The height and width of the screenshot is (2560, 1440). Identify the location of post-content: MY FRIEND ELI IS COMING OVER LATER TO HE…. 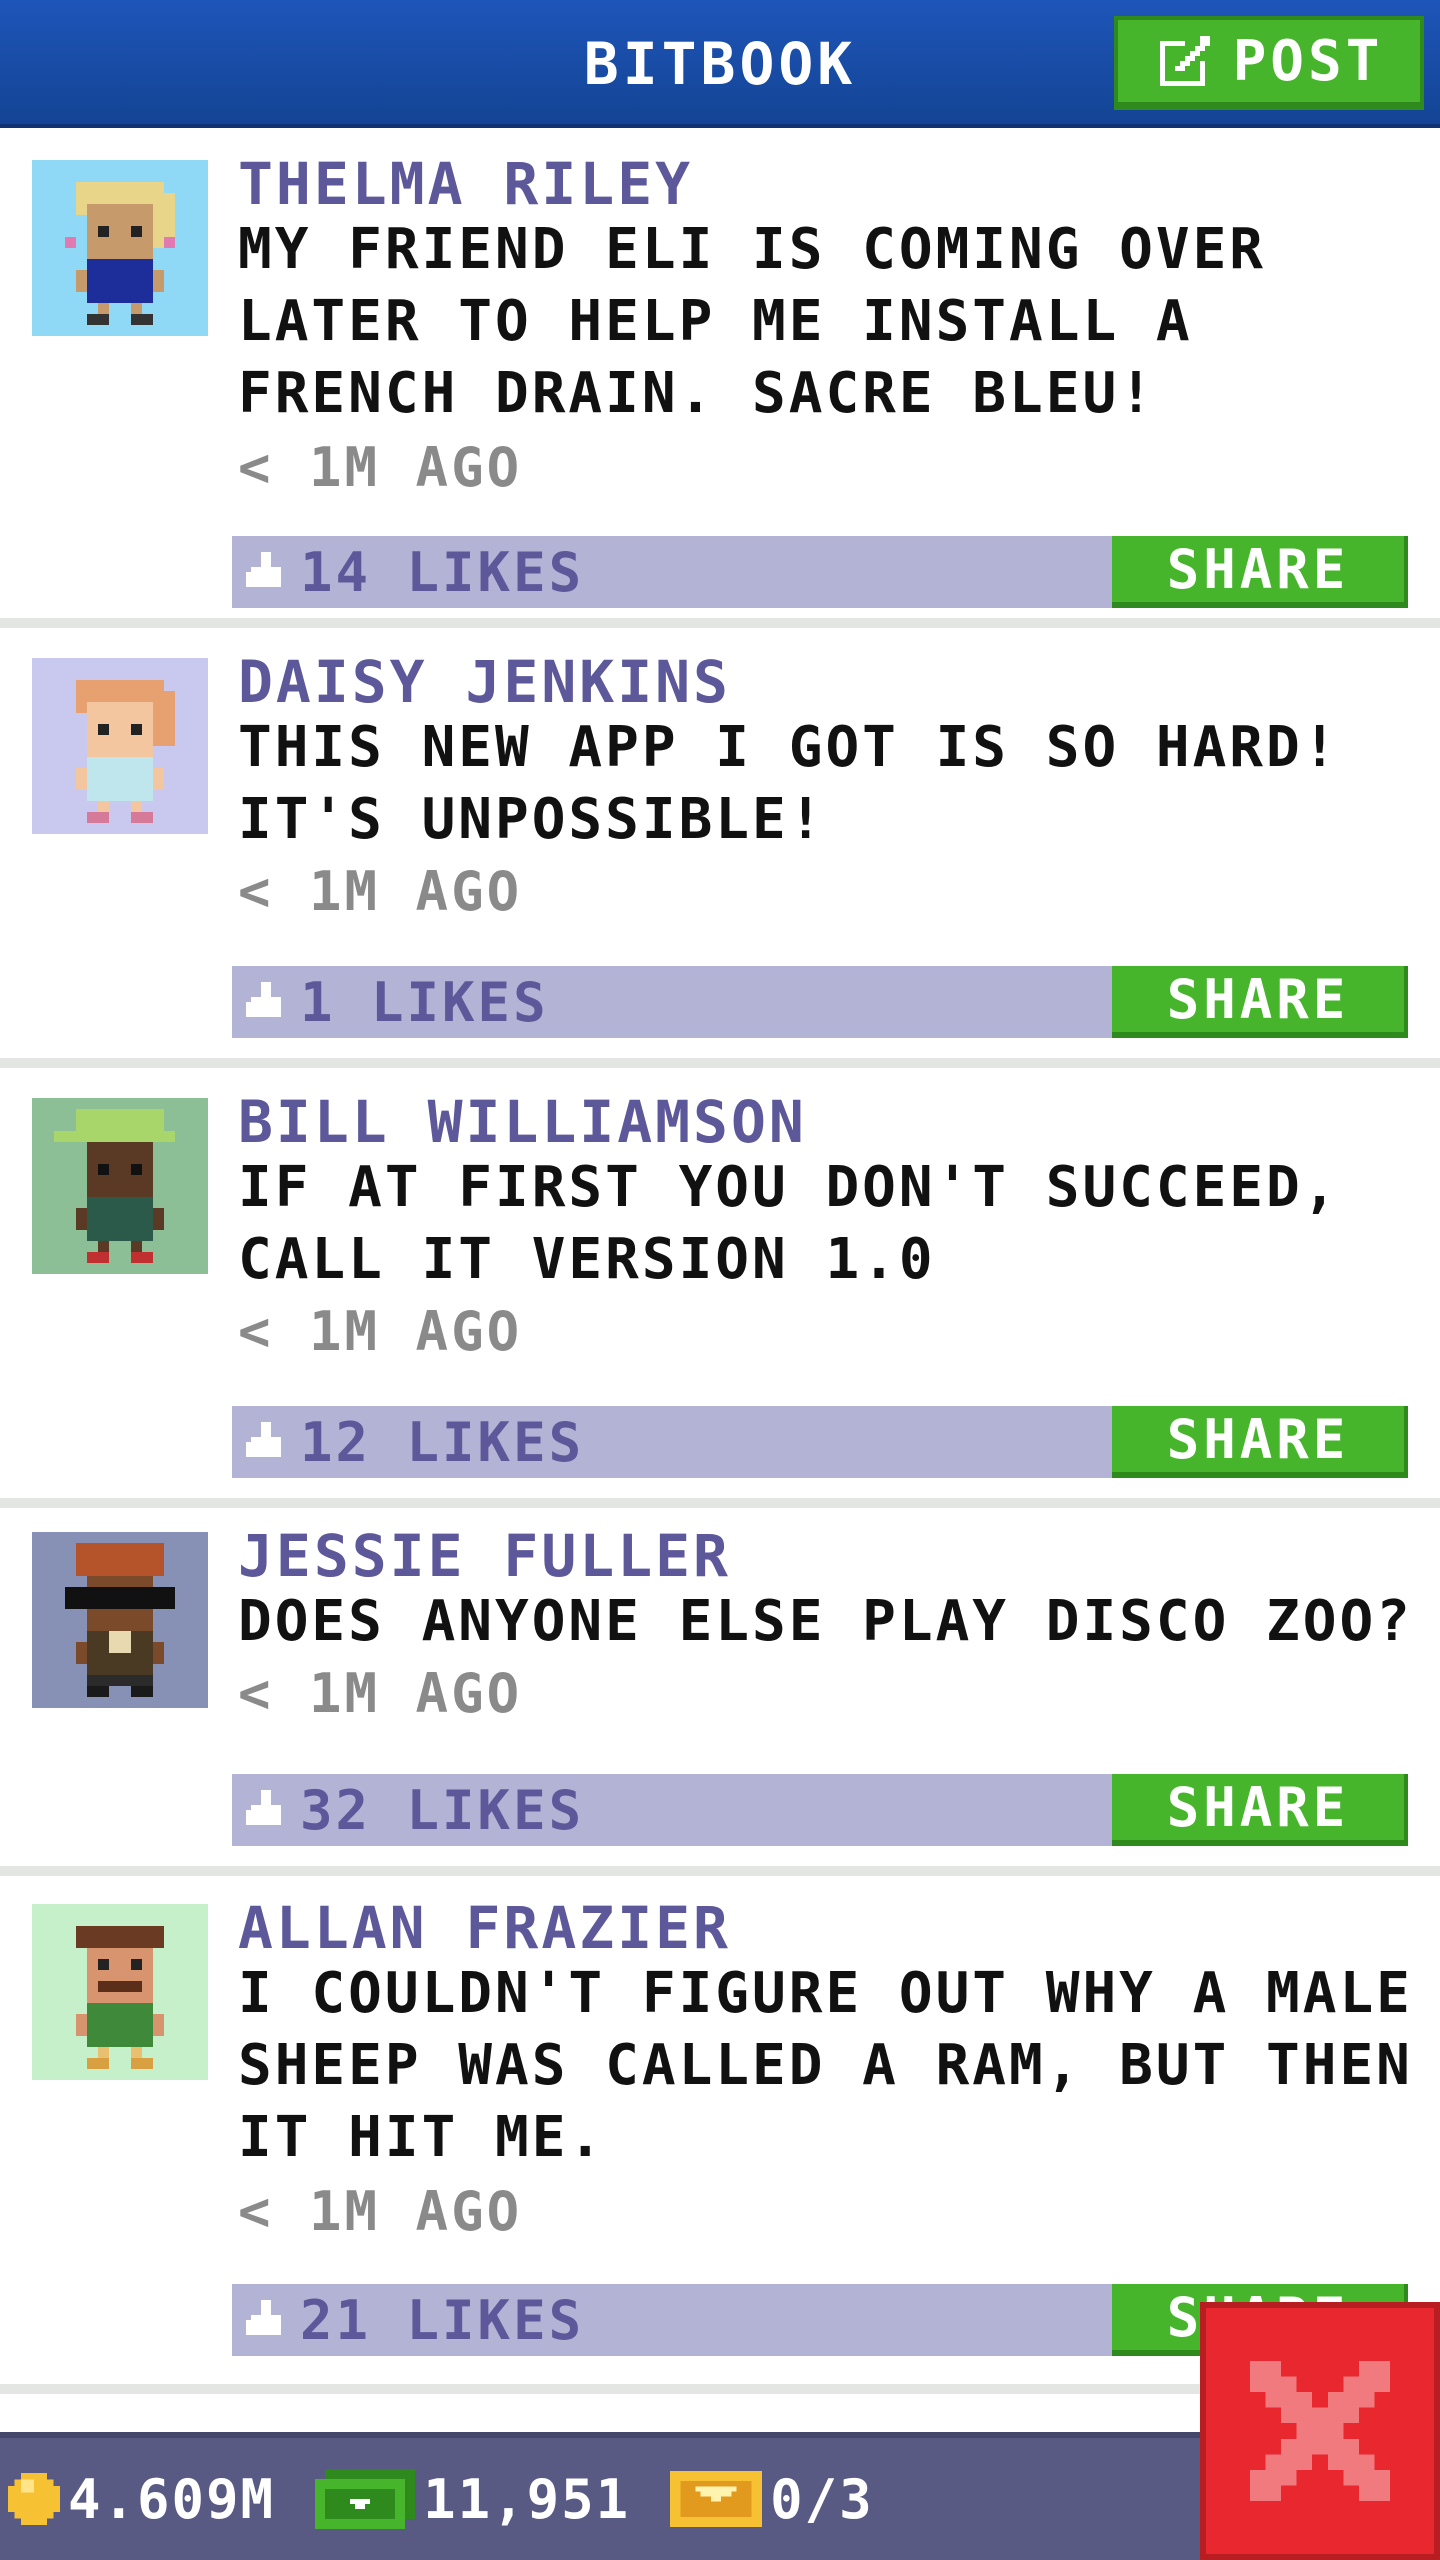
(752, 321).